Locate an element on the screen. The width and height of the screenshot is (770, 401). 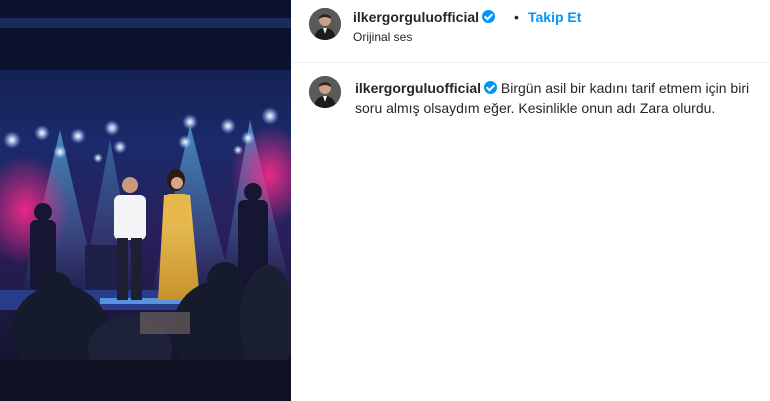
profile-avatar is located at coordinates (325, 24).